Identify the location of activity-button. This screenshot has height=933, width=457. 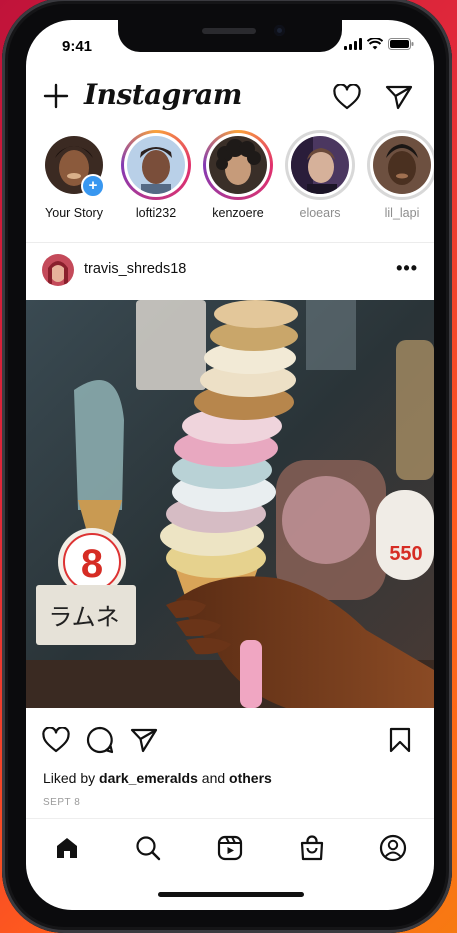
(347, 97).